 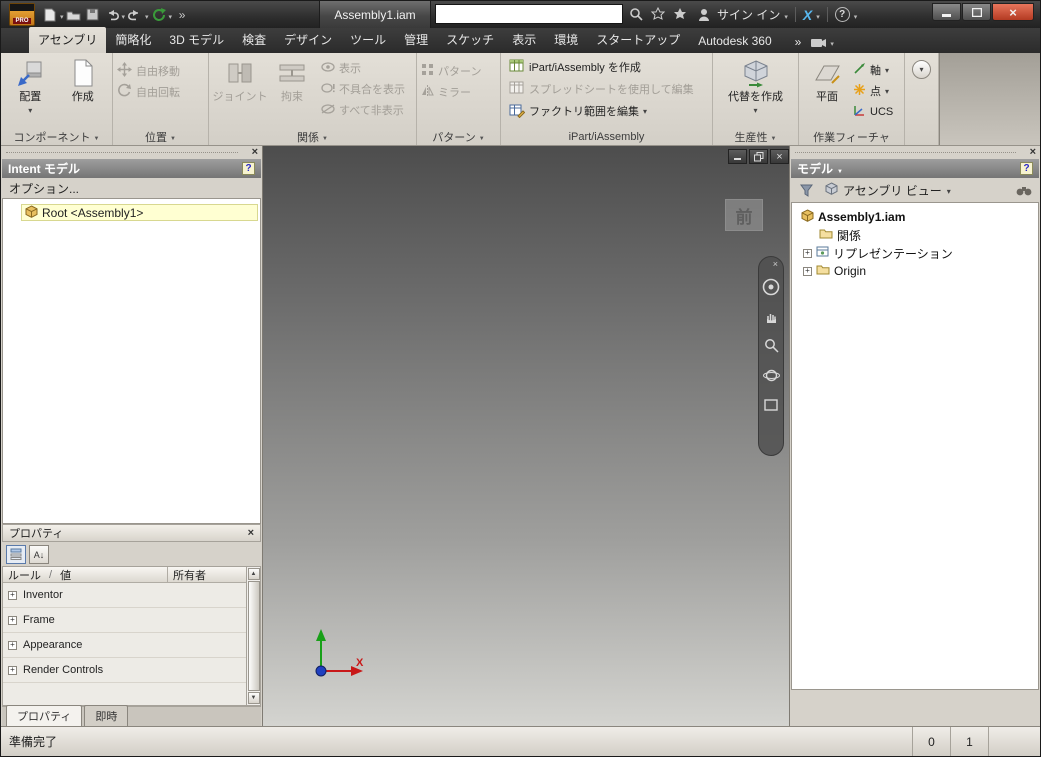 What do you see at coordinates (976, 12) in the screenshot?
I see `maximize-button` at bounding box center [976, 12].